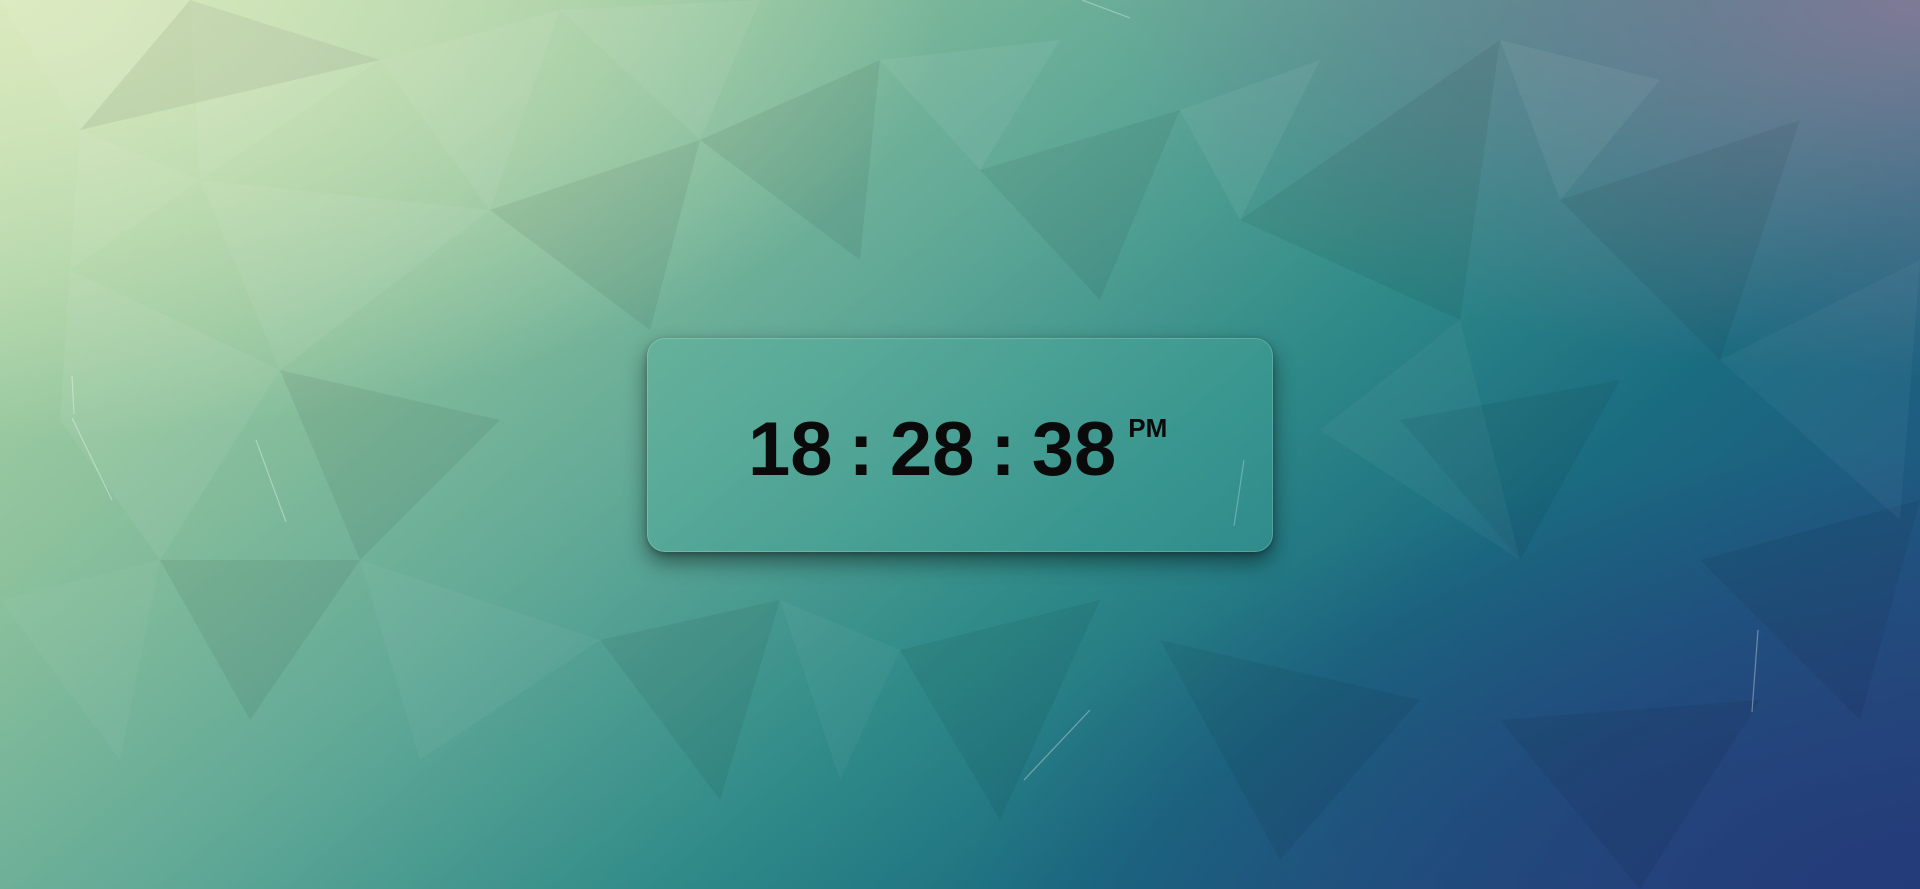  What do you see at coordinates (1074, 449) in the screenshot?
I see `seconds-value: 38` at bounding box center [1074, 449].